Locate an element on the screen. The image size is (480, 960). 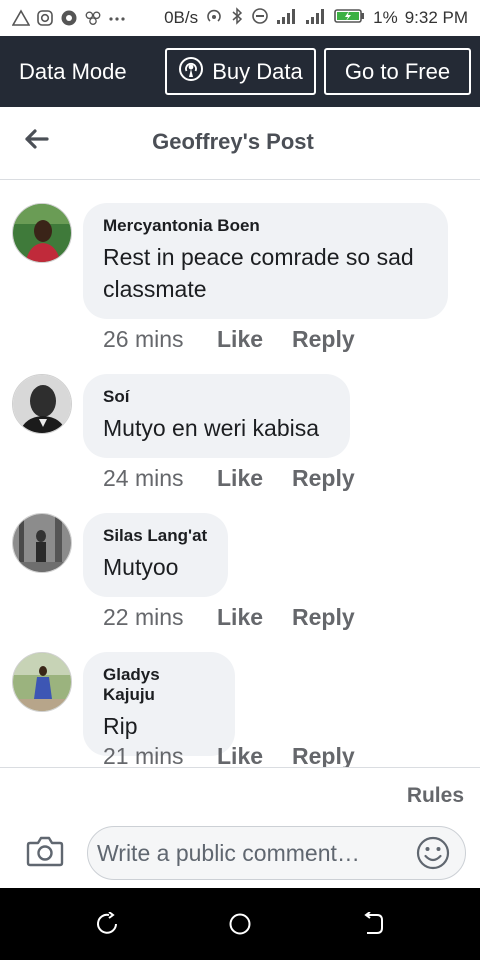
recent-apps-icon is located at coordinates (107, 923).